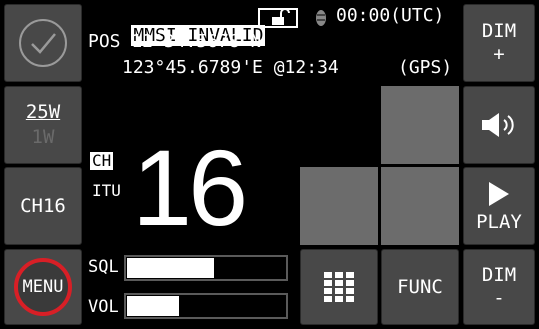 The image size is (539, 329). I want to click on channel-number: 16, so click(190, 187).